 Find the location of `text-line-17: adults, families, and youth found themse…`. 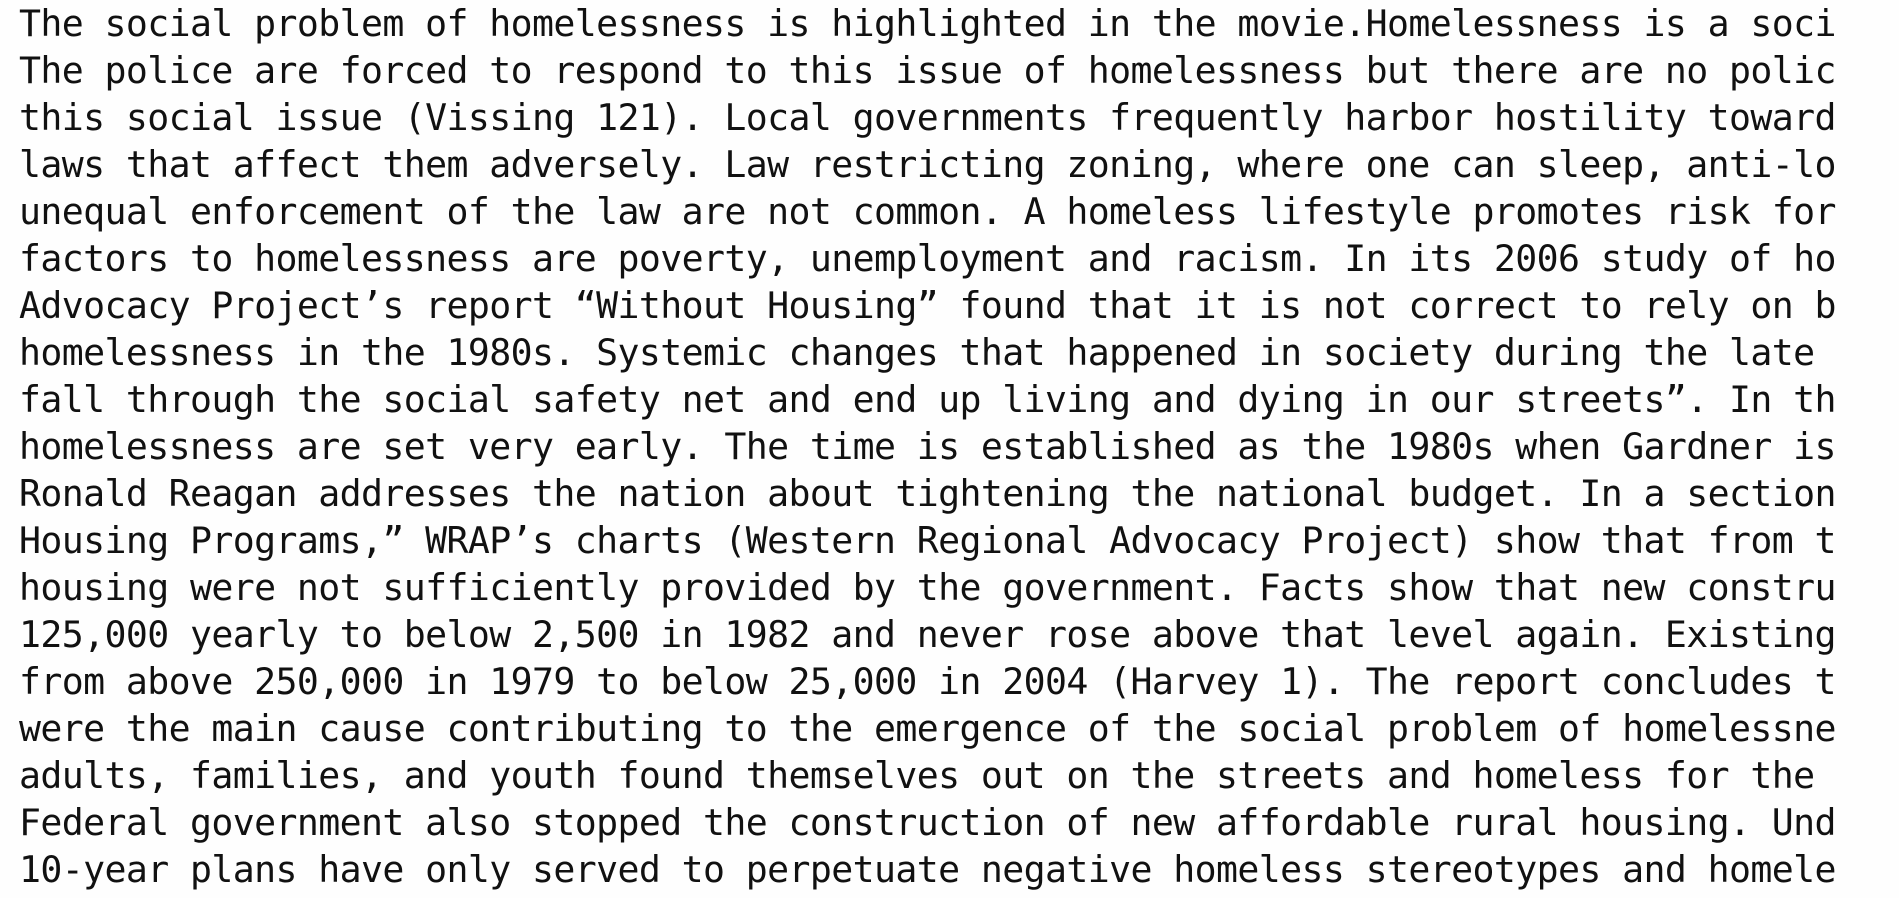

text-line-17: adults, families, and youth found themse… is located at coordinates (917, 775).